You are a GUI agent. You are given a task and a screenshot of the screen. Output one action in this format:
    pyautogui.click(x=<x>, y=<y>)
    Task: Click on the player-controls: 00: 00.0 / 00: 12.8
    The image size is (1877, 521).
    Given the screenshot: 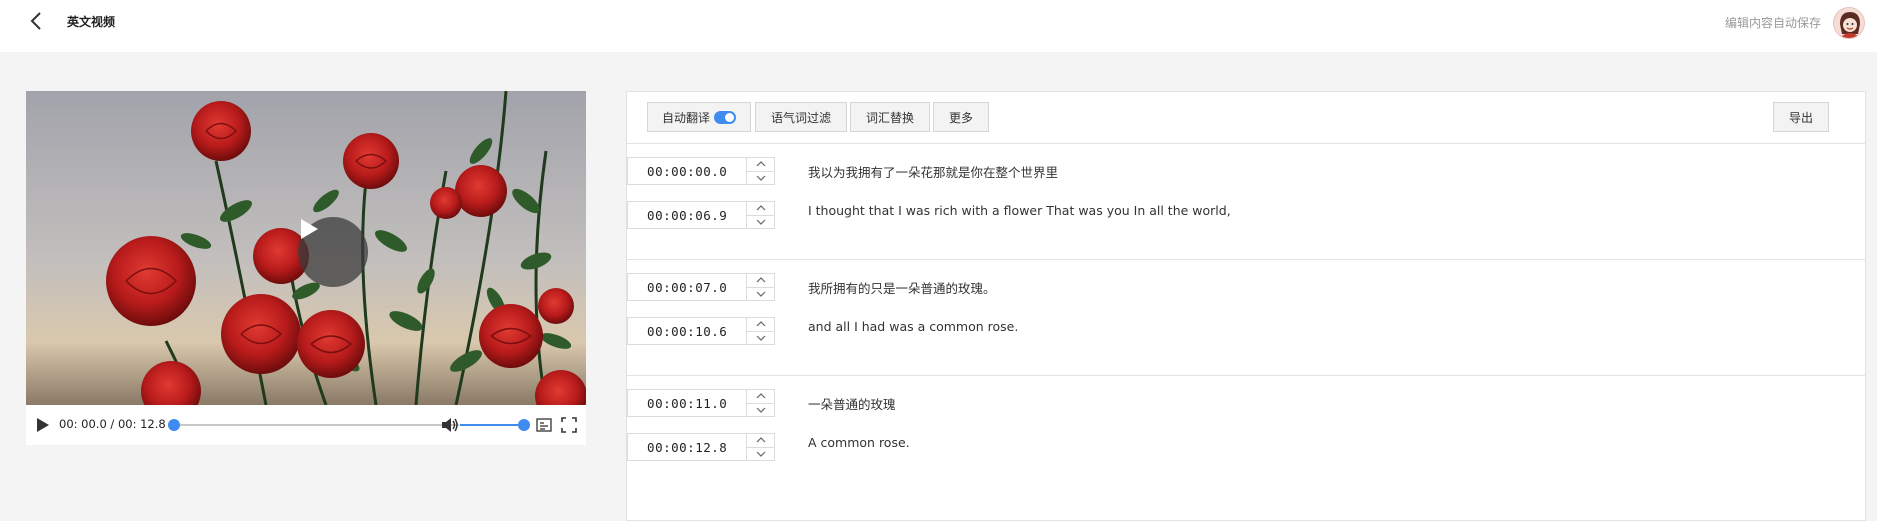 What is the action you would take?
    pyautogui.click(x=306, y=425)
    